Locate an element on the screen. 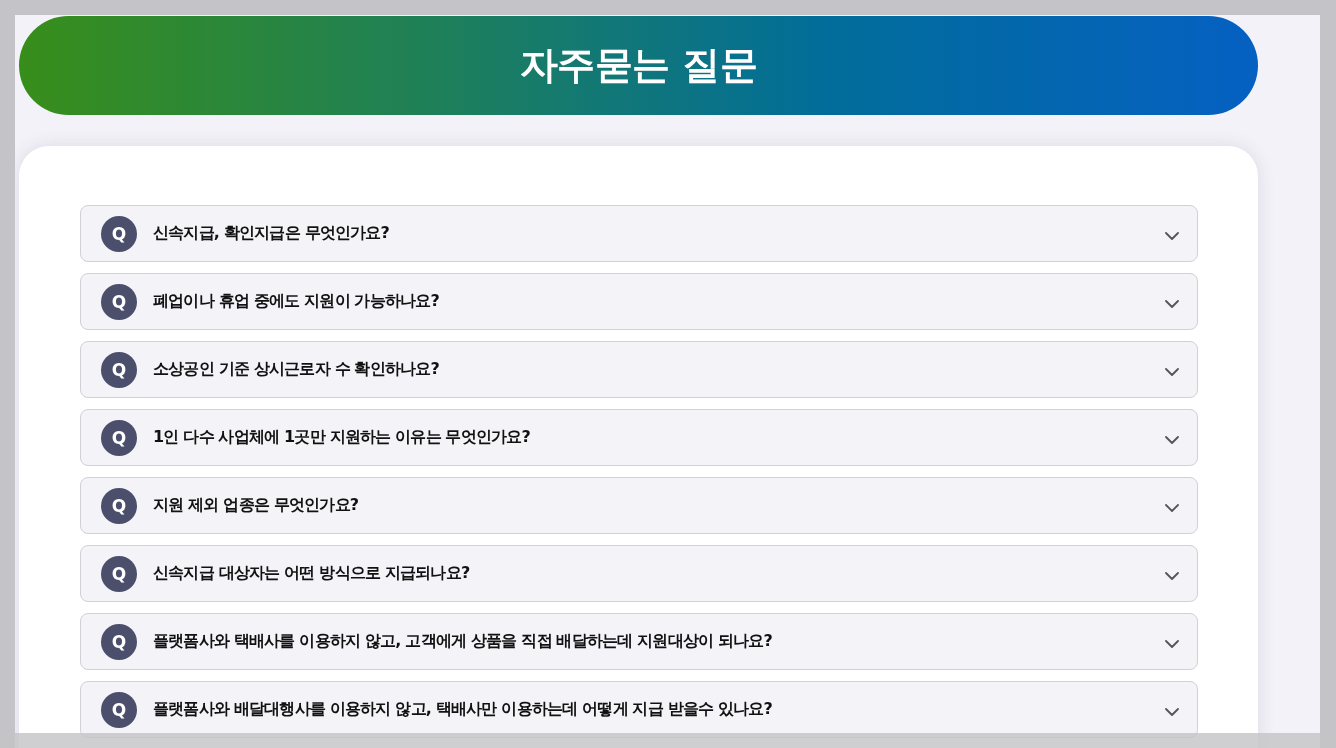 This screenshot has width=1336, height=748. question-text: 플랫폼사와 택배사를 이용하지 않고, 고객에게 상품을 직접 배달하는데 지원대상이 되나요? is located at coordinates (463, 641).